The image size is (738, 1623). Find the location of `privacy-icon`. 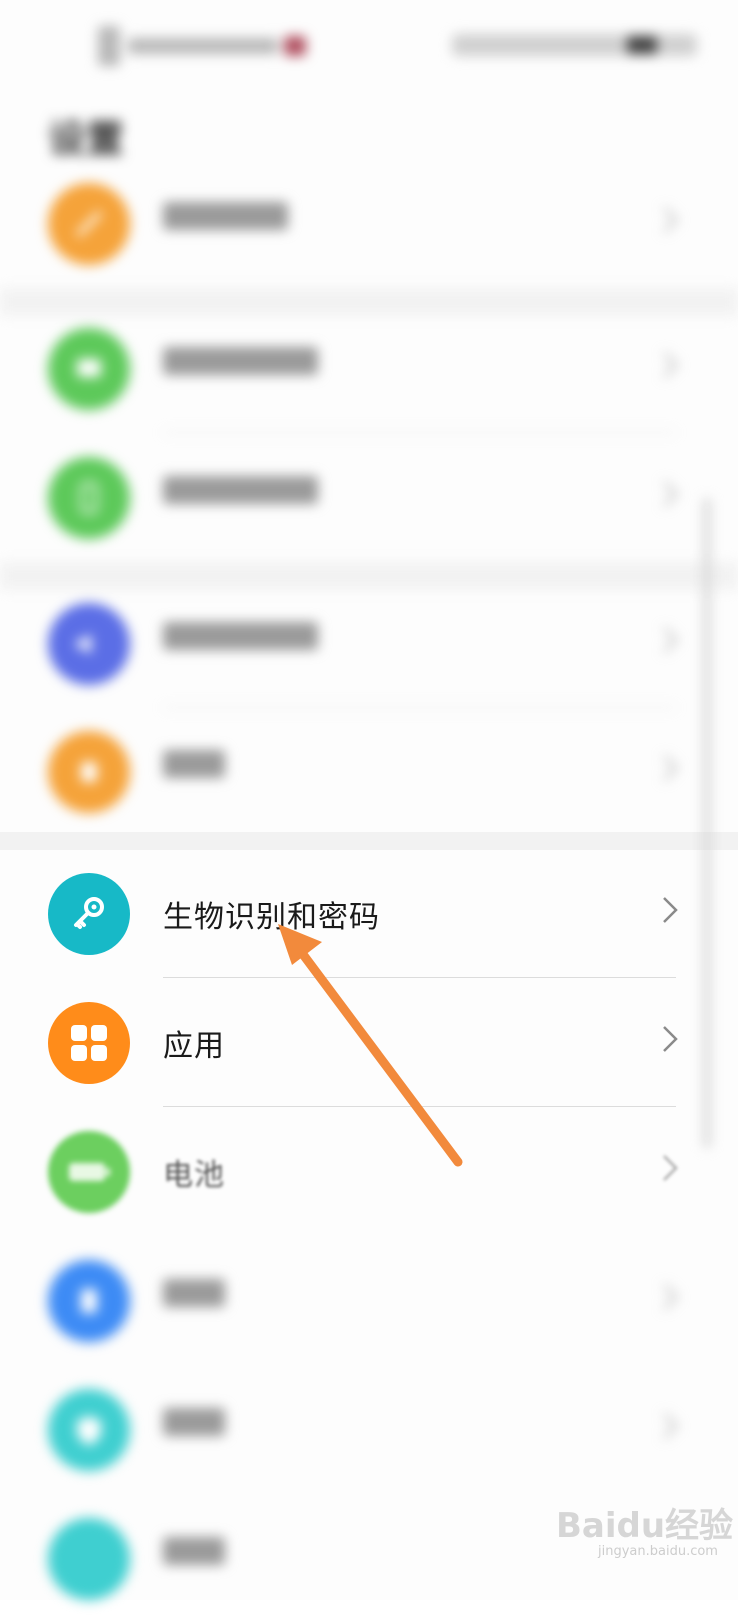

privacy-icon is located at coordinates (89, 1559).